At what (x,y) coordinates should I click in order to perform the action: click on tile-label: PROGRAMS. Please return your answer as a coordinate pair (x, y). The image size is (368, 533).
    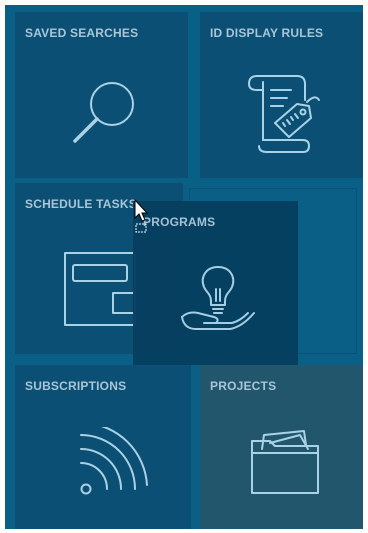
    Looking at the image, I should click on (179, 222).